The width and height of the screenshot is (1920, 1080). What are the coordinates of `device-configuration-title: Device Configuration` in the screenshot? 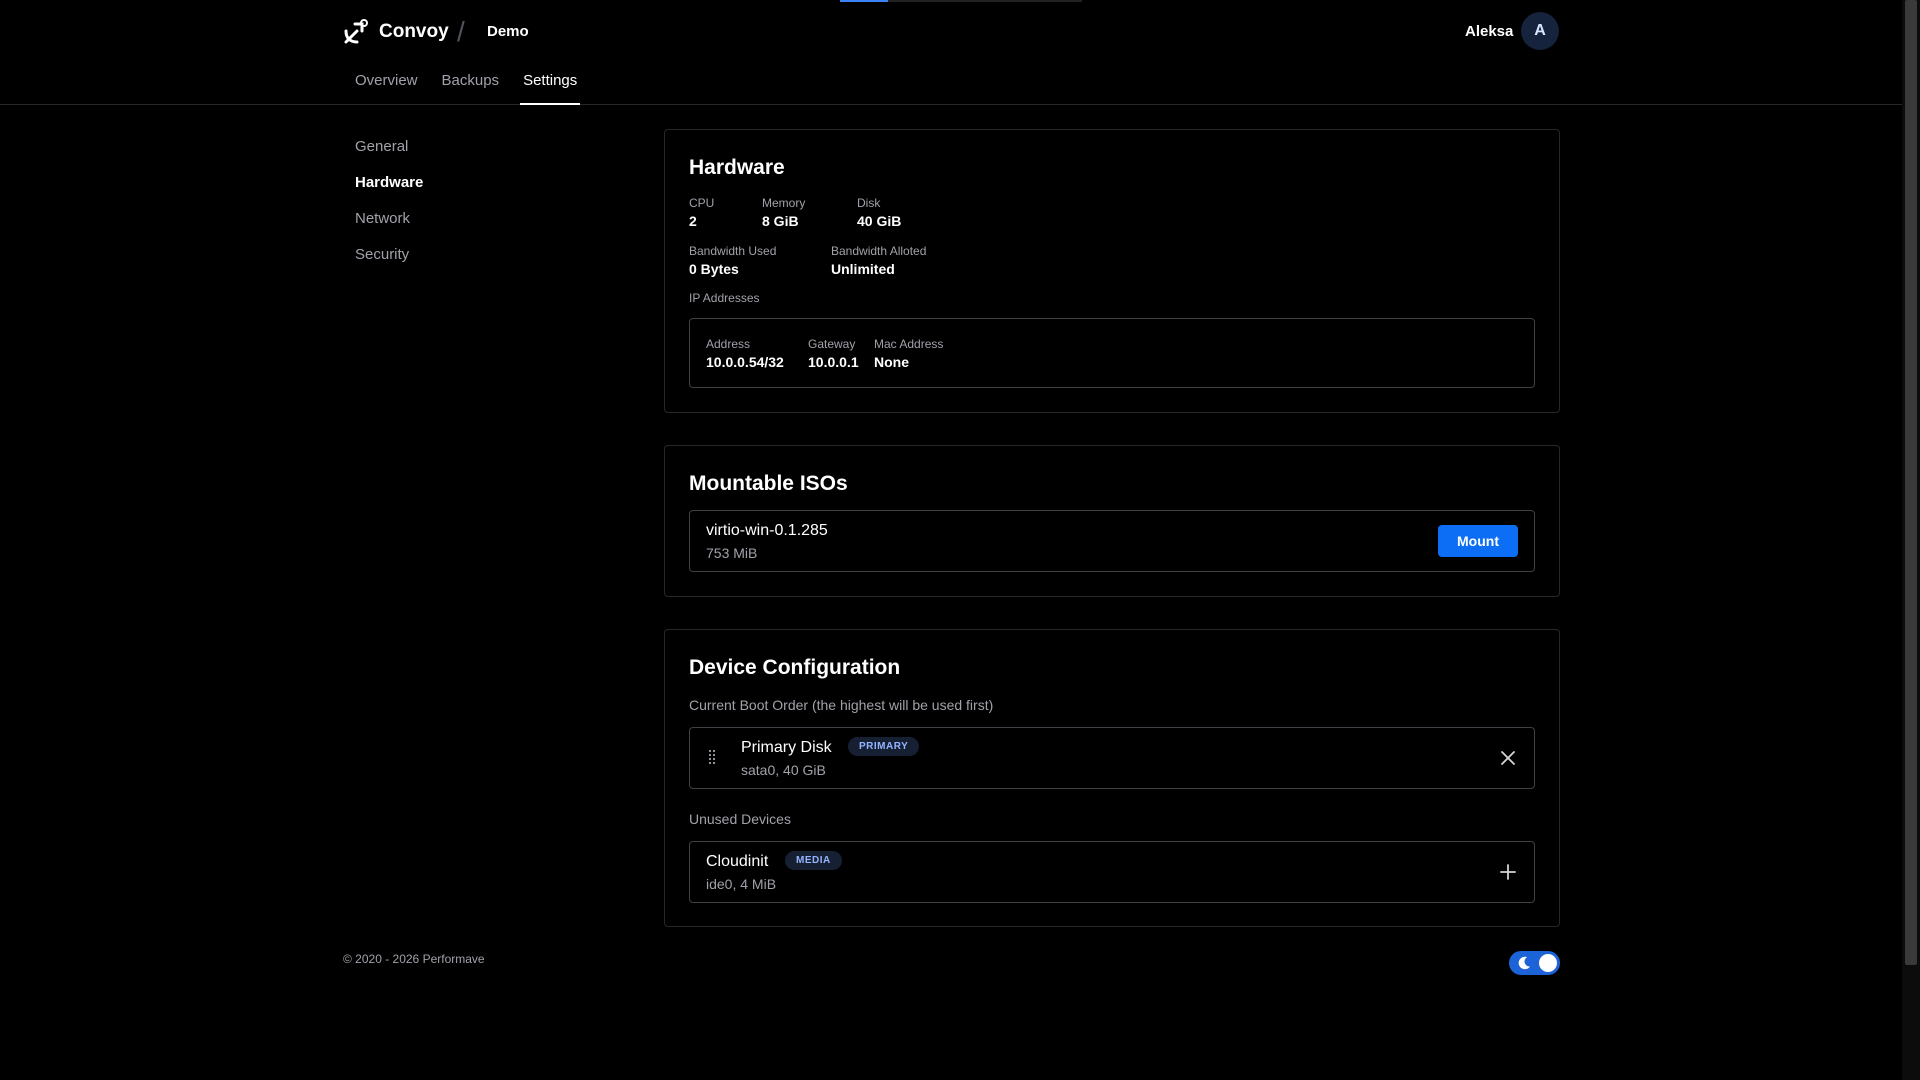 It's located at (795, 667).